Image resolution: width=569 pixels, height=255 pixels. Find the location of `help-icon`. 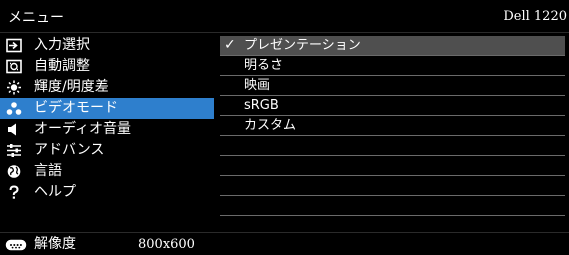

help-icon is located at coordinates (14, 192).